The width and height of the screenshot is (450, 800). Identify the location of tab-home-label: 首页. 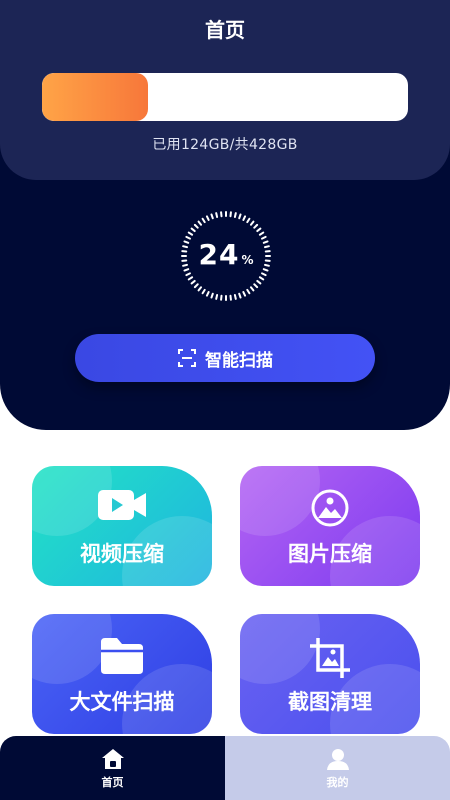
(112, 782).